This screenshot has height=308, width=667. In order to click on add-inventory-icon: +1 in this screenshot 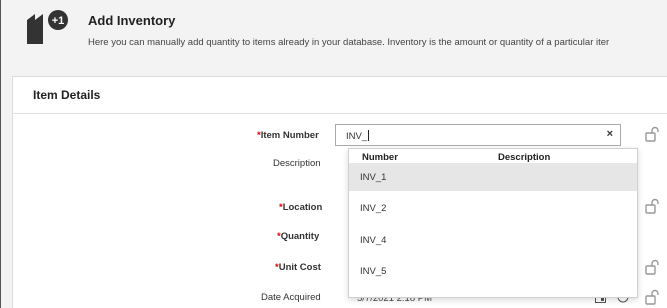, I will do `click(47, 27)`.